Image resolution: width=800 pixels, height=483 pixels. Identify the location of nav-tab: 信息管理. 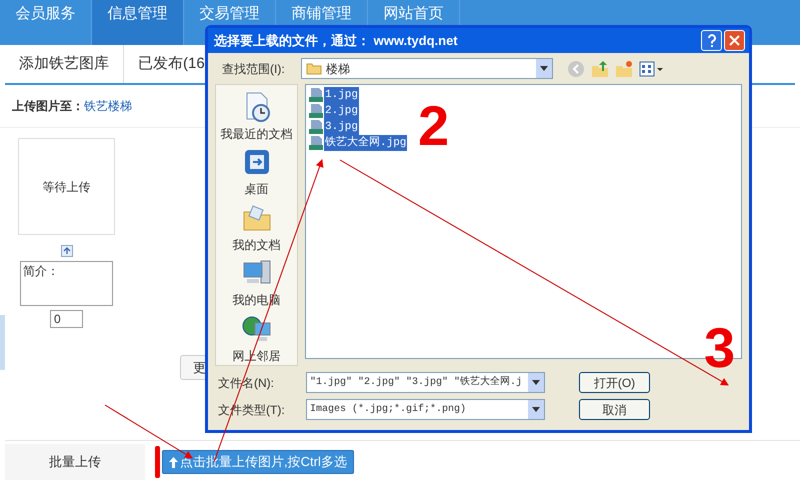
(138, 22).